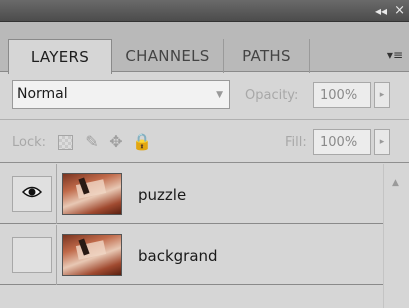 The width and height of the screenshot is (409, 308). Describe the element at coordinates (29, 142) in the screenshot. I see `lock-label: Lock:` at that location.